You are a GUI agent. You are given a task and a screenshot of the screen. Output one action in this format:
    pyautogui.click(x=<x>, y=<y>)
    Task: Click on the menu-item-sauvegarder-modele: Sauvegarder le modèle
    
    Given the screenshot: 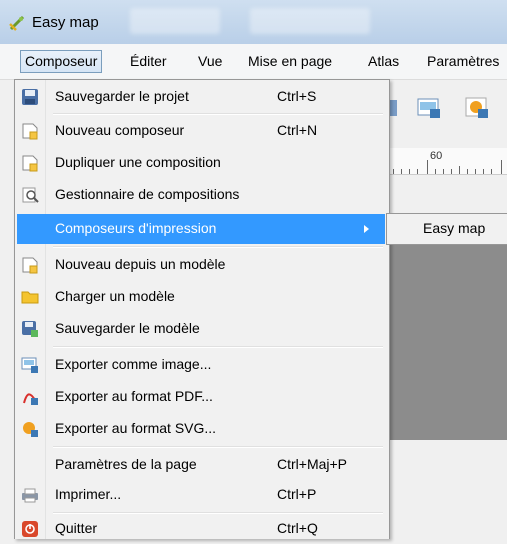 What is the action you would take?
    pyautogui.click(x=201, y=329)
    